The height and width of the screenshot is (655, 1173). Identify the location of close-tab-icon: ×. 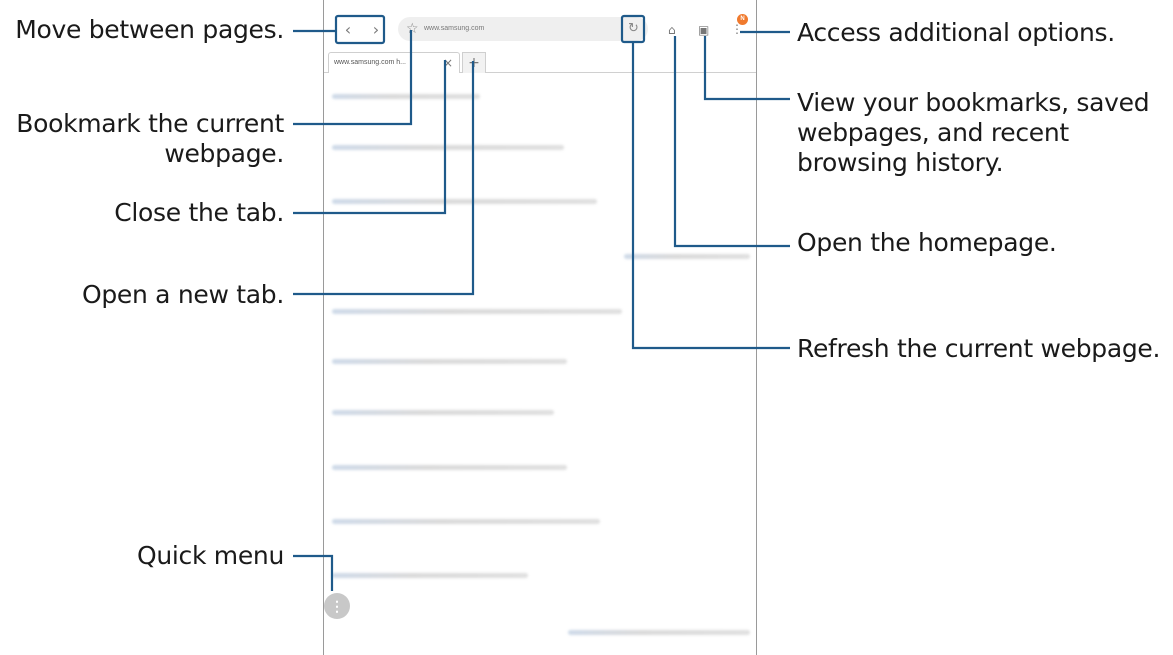
(448, 63).